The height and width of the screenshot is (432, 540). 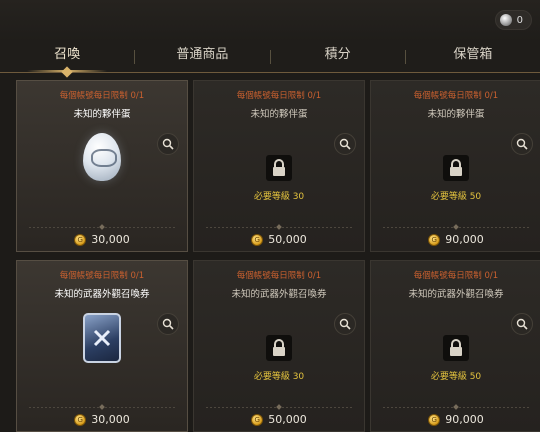 What do you see at coordinates (202, 57) in the screenshot?
I see `tab-general-items: 普通商品` at bounding box center [202, 57].